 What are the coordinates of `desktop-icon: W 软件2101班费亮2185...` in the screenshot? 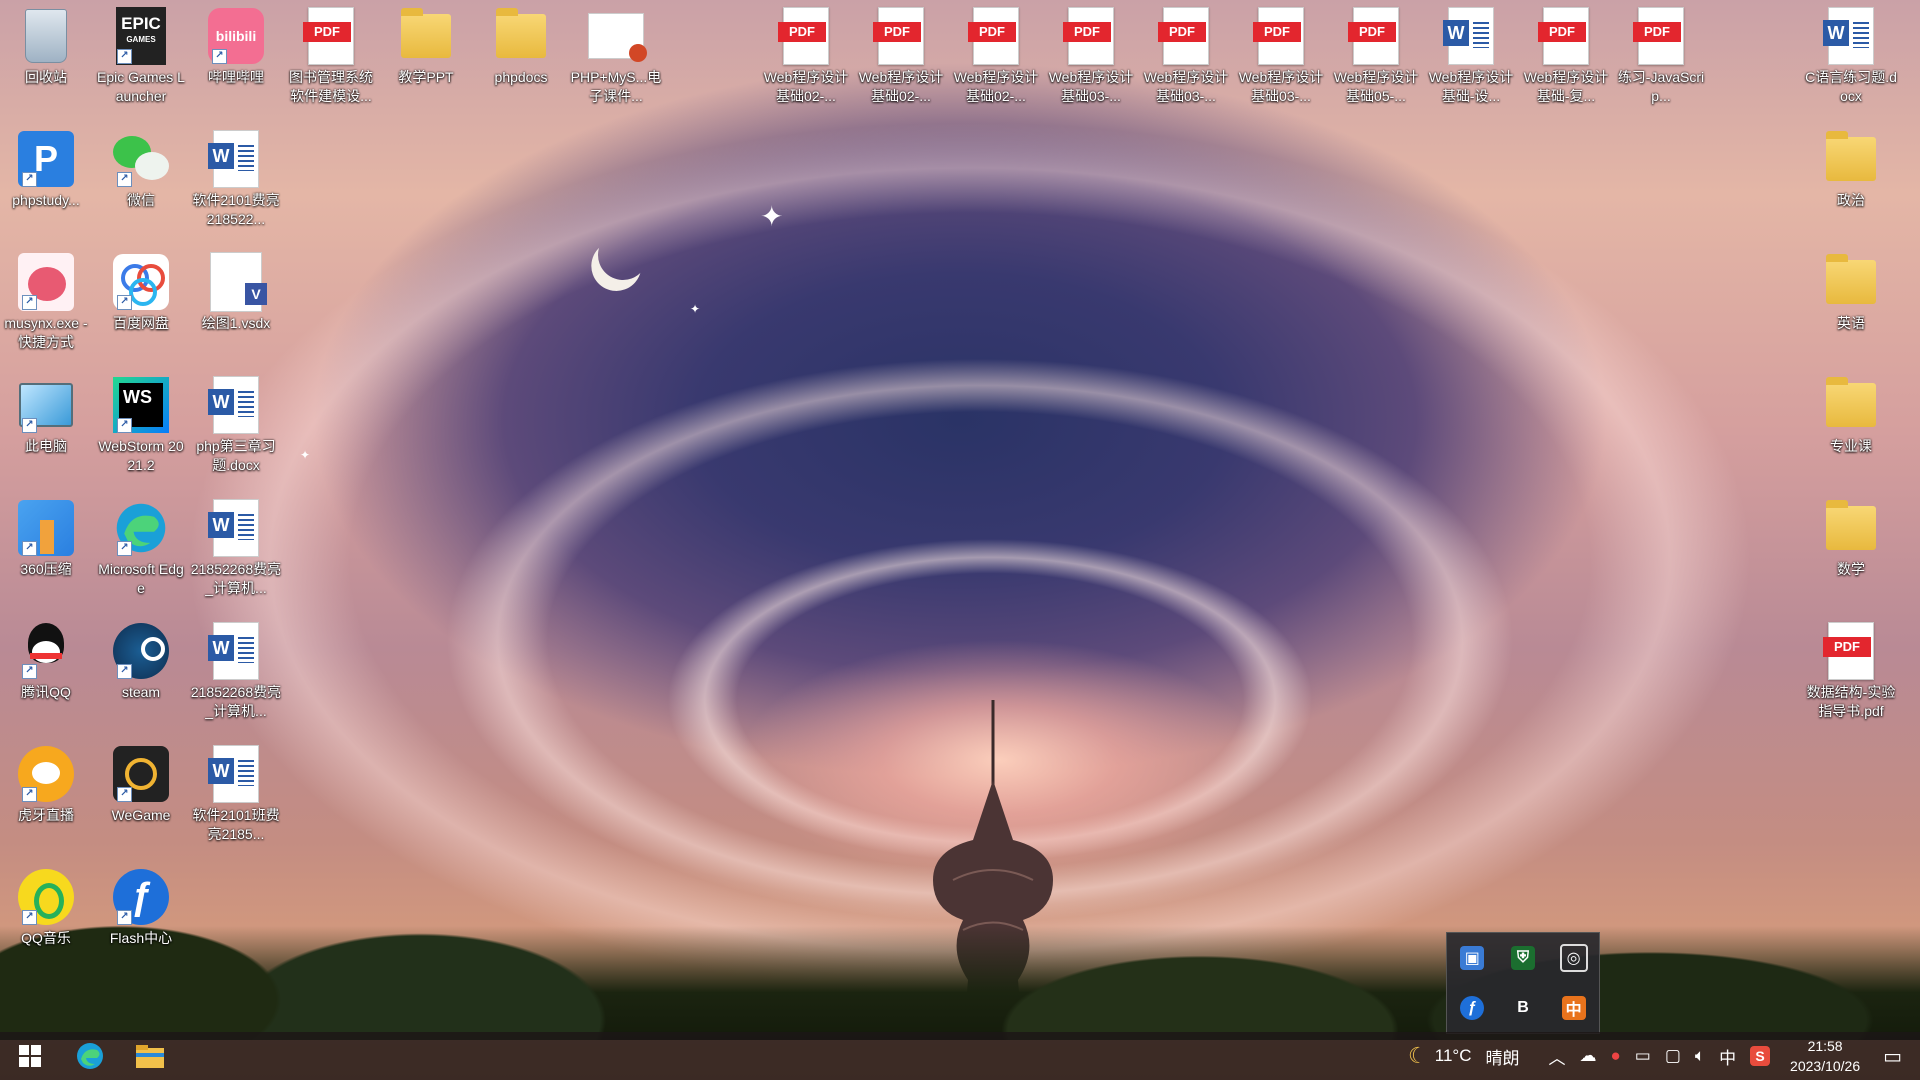 It's located at (236, 799).